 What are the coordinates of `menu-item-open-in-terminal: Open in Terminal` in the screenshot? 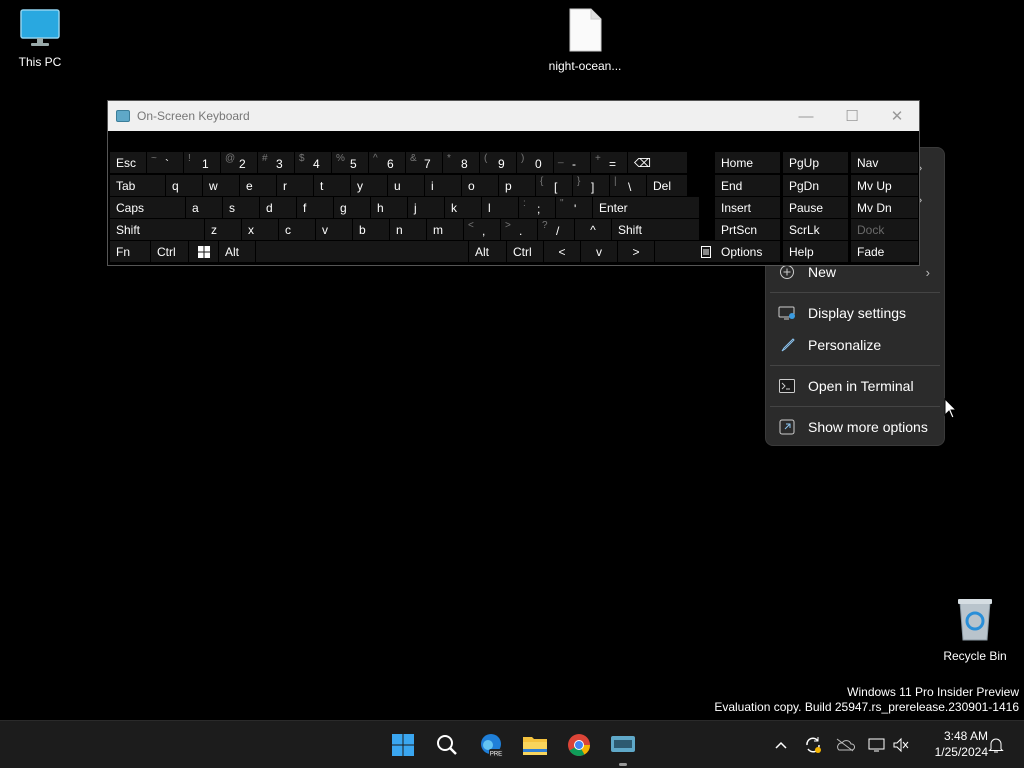 It's located at (855, 386).